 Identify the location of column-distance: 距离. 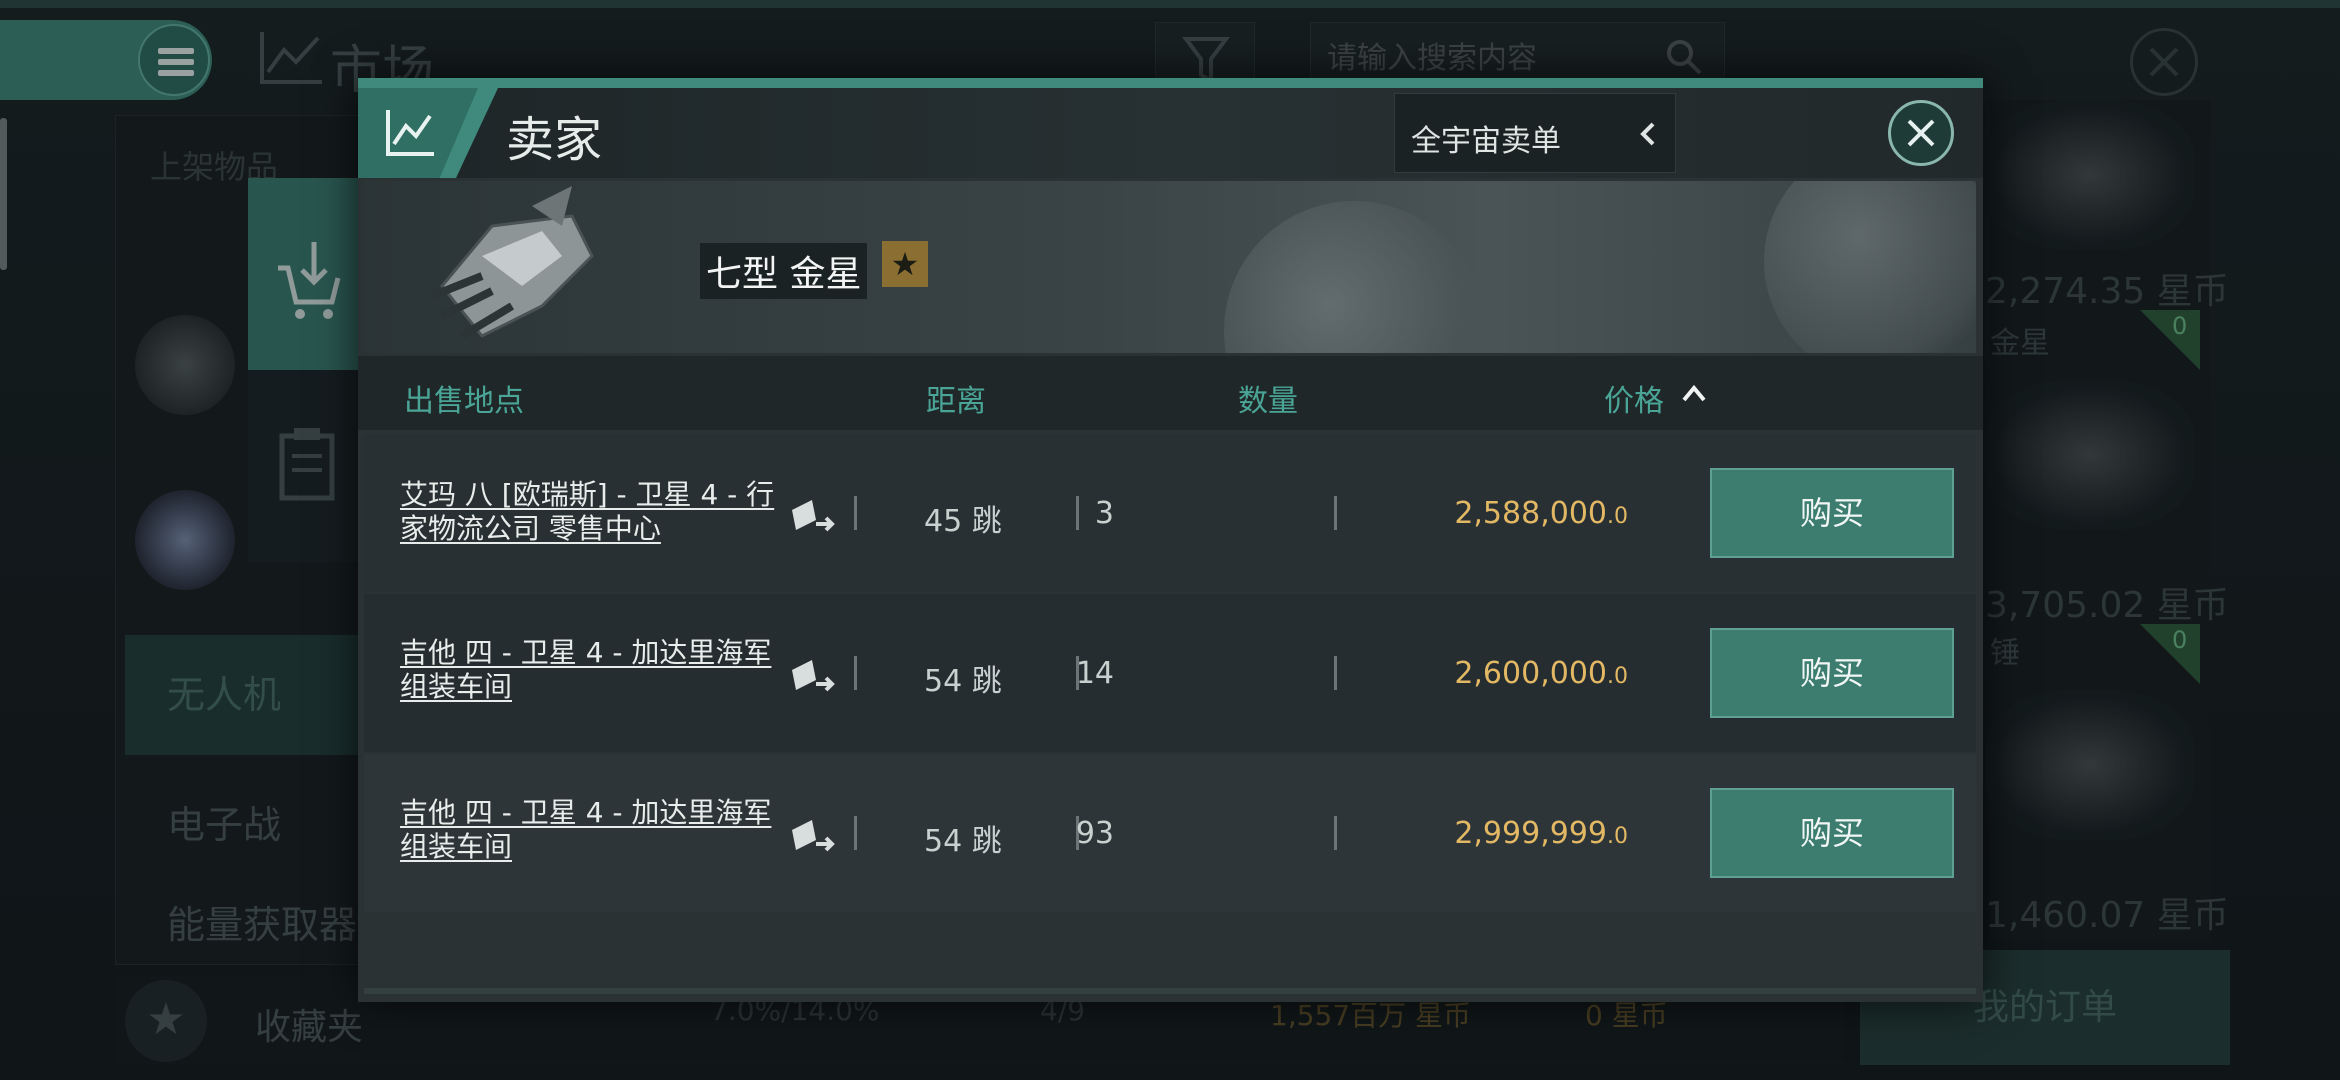
(956, 398).